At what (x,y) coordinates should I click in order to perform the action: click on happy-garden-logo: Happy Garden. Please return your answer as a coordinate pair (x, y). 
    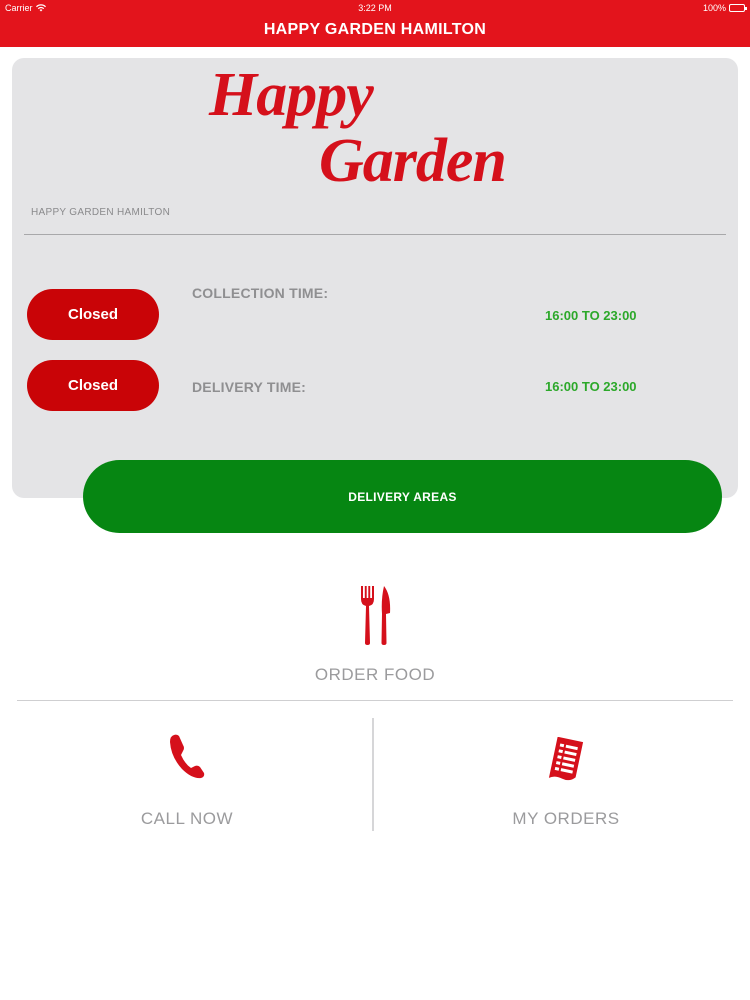
    Looking at the image, I should click on (375, 128).